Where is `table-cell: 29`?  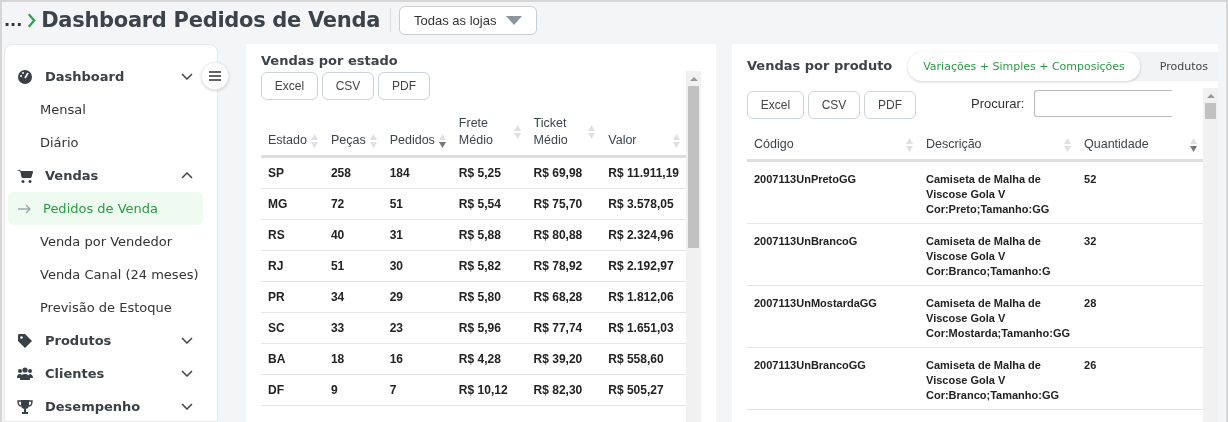
table-cell: 29 is located at coordinates (417, 297).